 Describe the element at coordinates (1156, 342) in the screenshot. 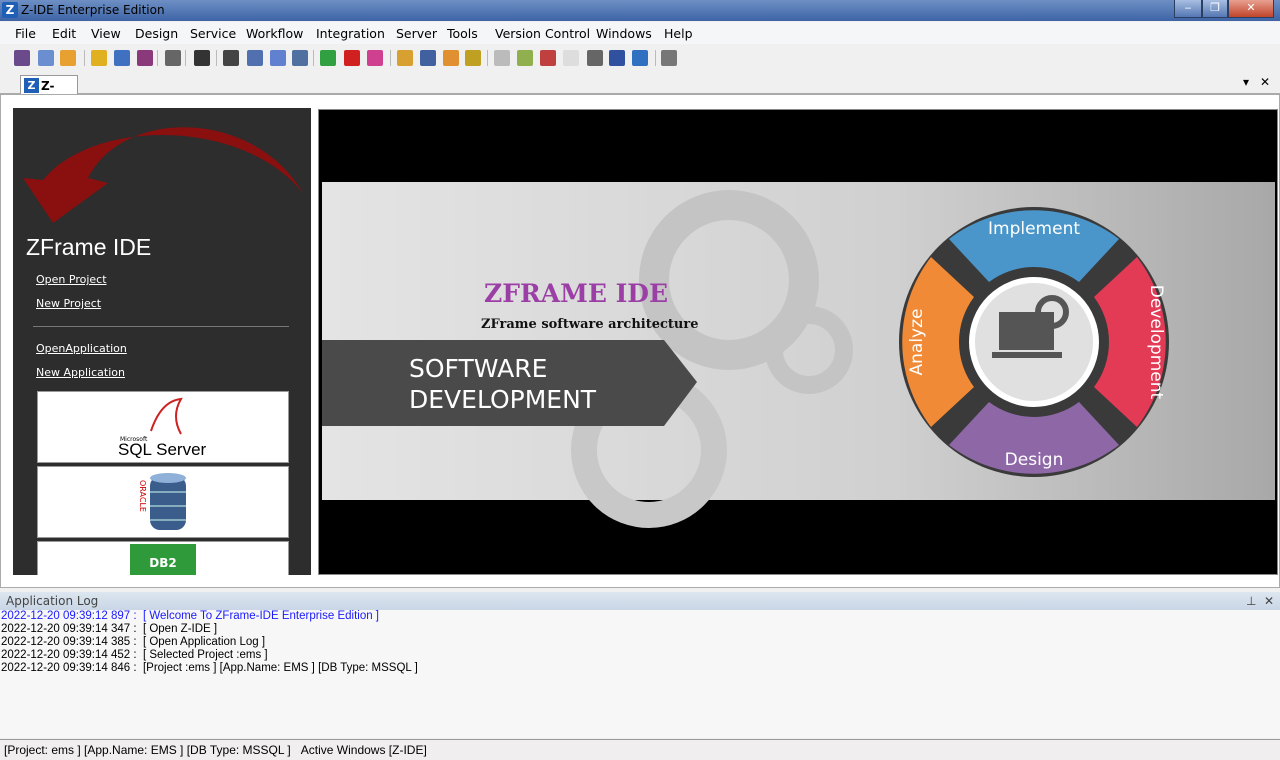

I see `svg-text: Development` at that location.